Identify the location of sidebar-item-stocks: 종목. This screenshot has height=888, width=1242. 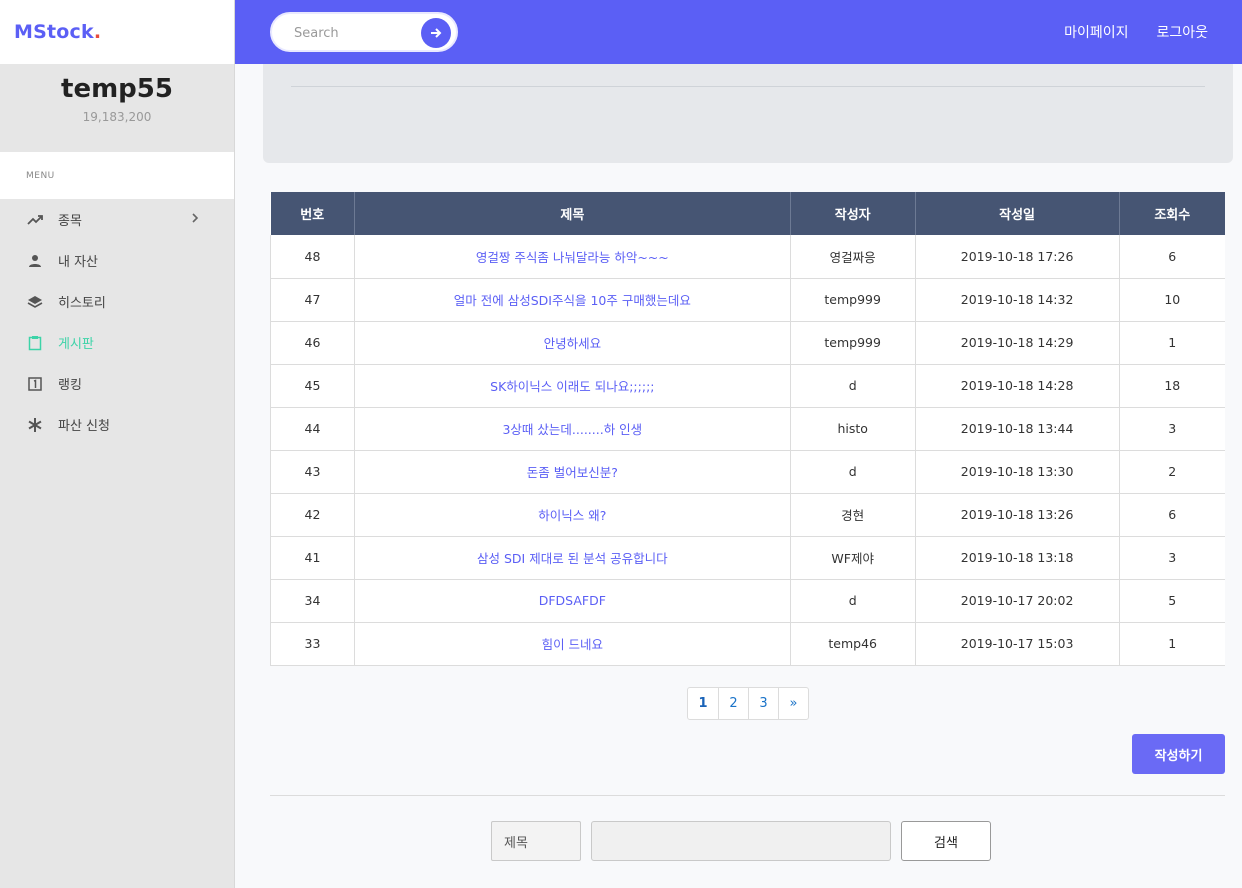
(117, 219).